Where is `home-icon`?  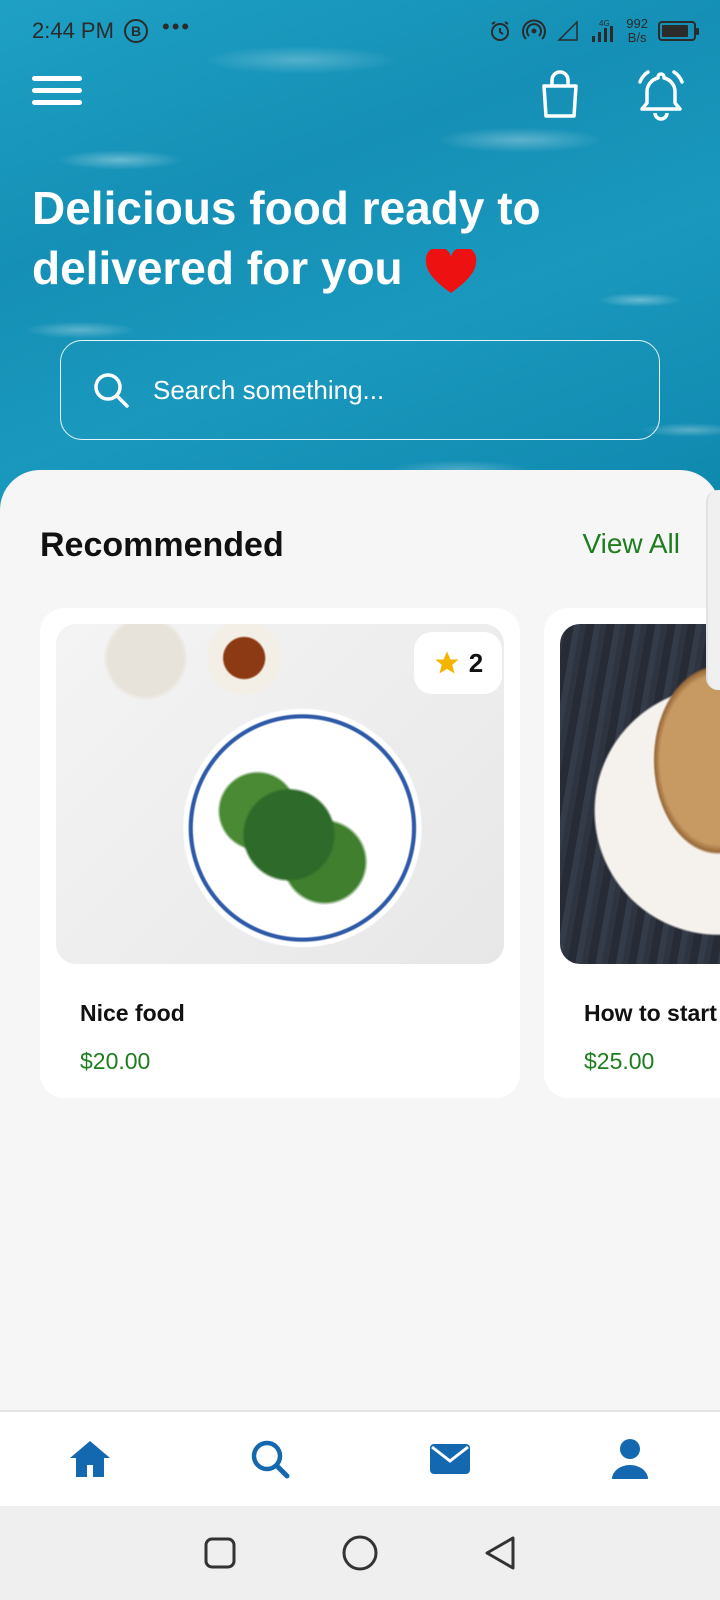 home-icon is located at coordinates (90, 1459).